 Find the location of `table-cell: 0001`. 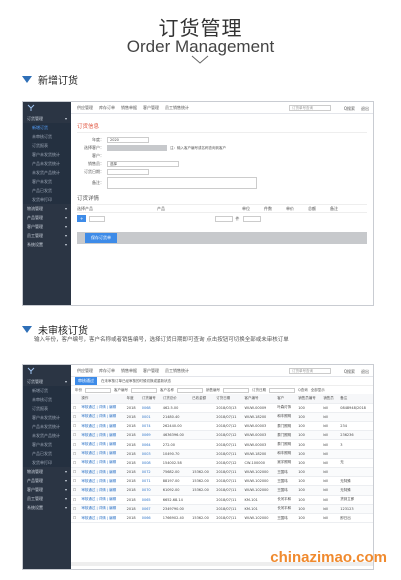

table-cell: 0001 is located at coordinates (150, 417).